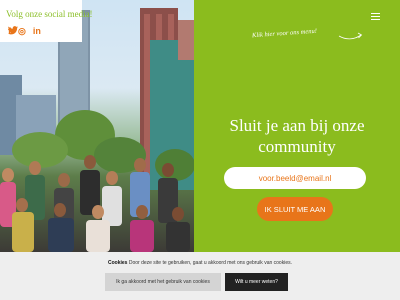  Describe the element at coordinates (118, 263) in the screenshot. I see `cookie-label: Cookies` at that location.